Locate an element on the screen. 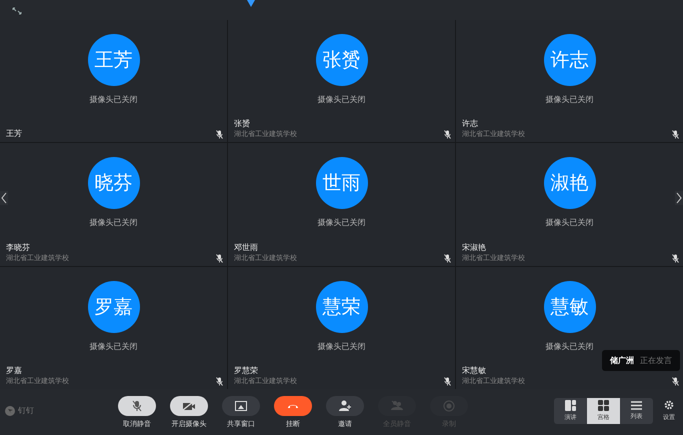 The image size is (683, 435). app-logo-icon is located at coordinates (251, 3).